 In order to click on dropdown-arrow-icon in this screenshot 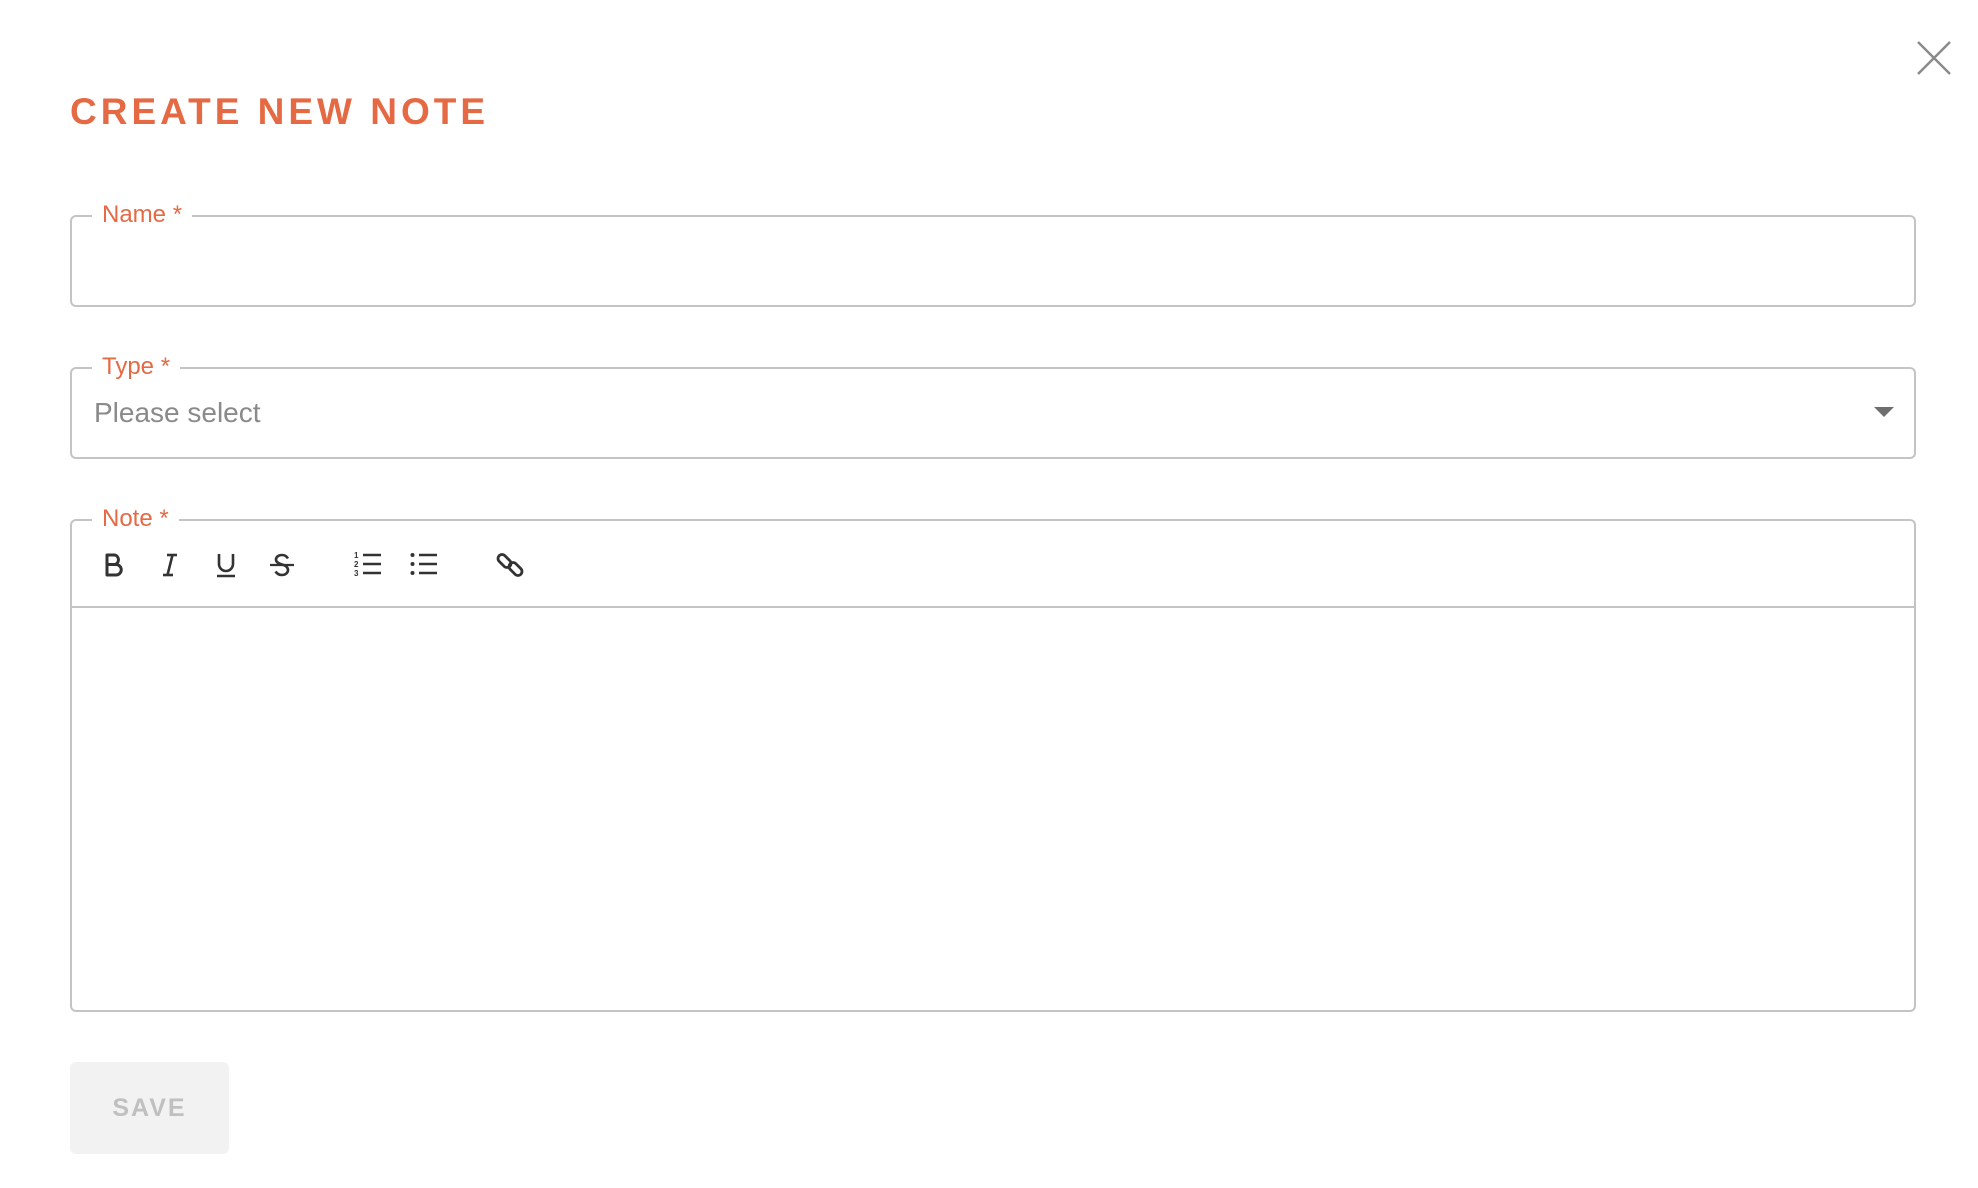, I will do `click(1884, 412)`.